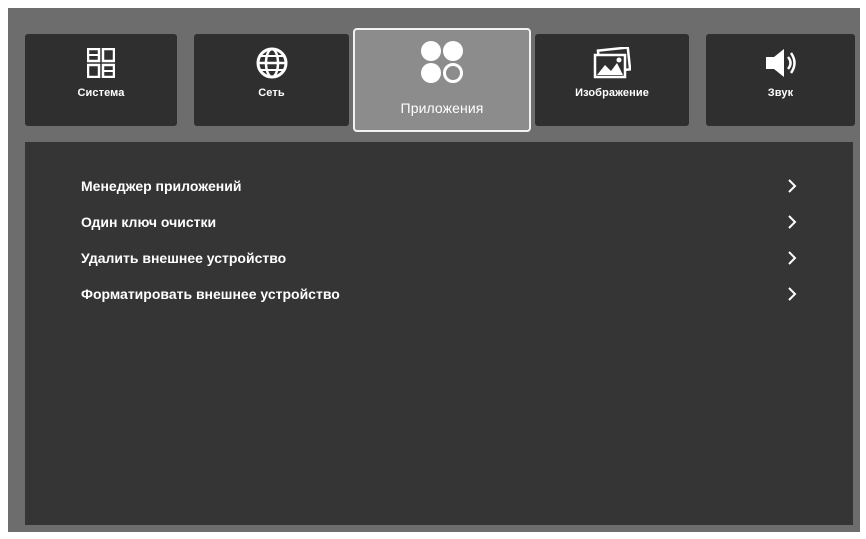  Describe the element at coordinates (184, 258) in the screenshot. I see `menu-item-label: Удалить внешнее устройство` at that location.